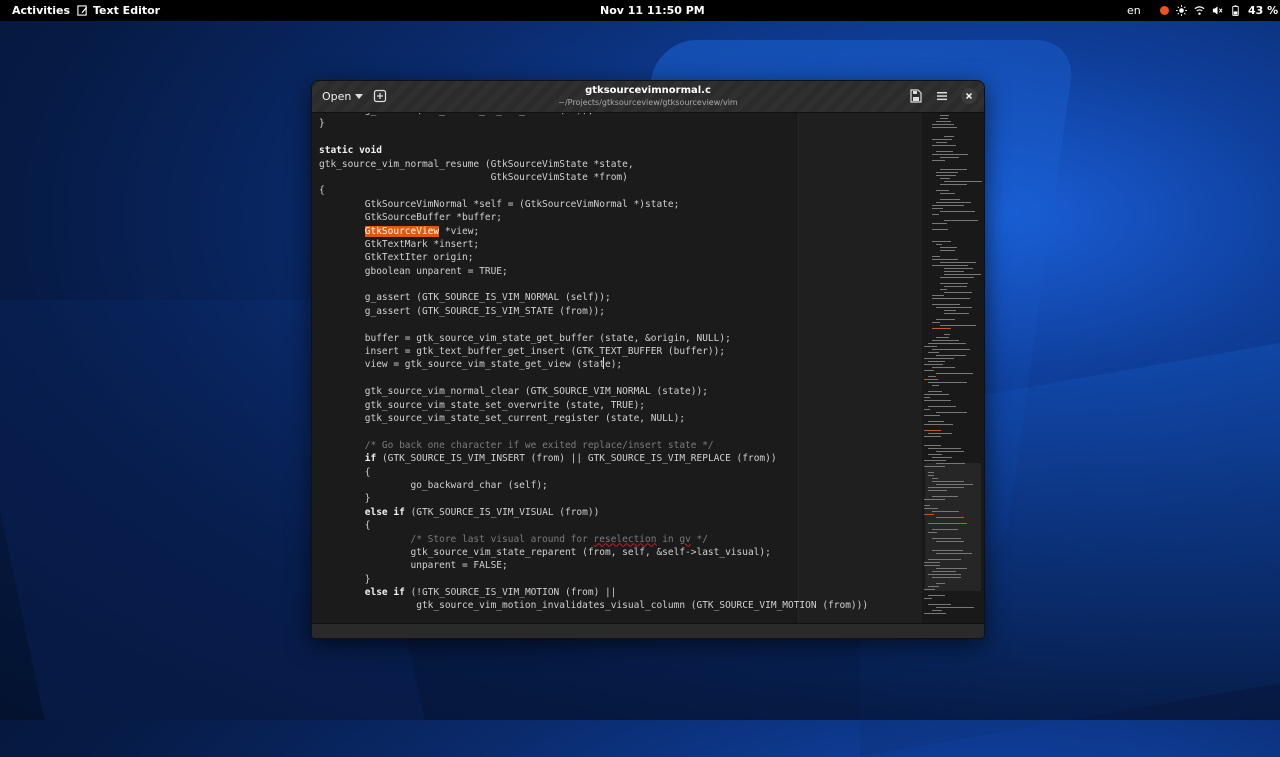 The image size is (1280, 757). I want to click on hamburger-menu-icon, so click(942, 96).